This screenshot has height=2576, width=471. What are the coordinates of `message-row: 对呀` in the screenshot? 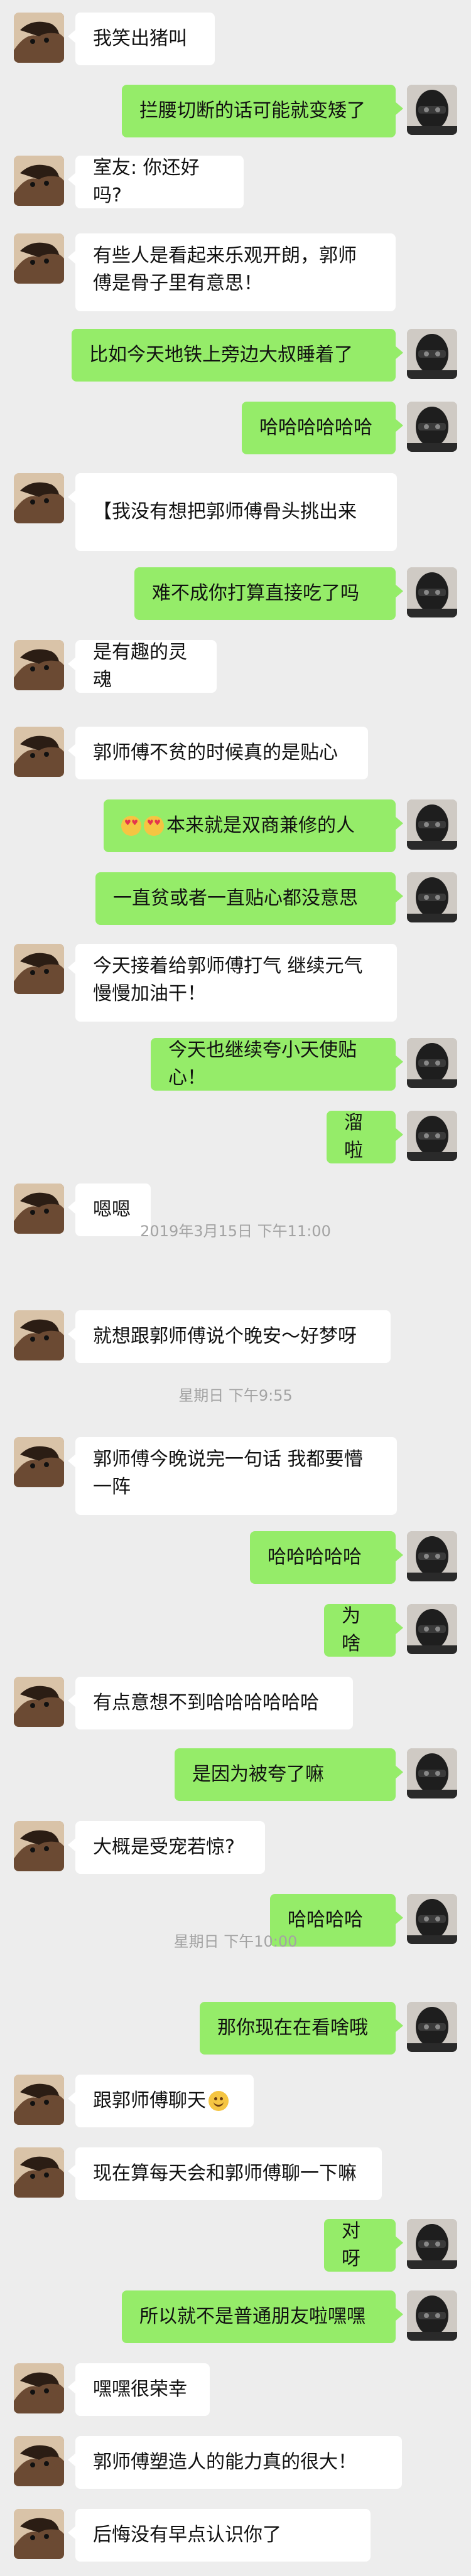 It's located at (235, 2245).